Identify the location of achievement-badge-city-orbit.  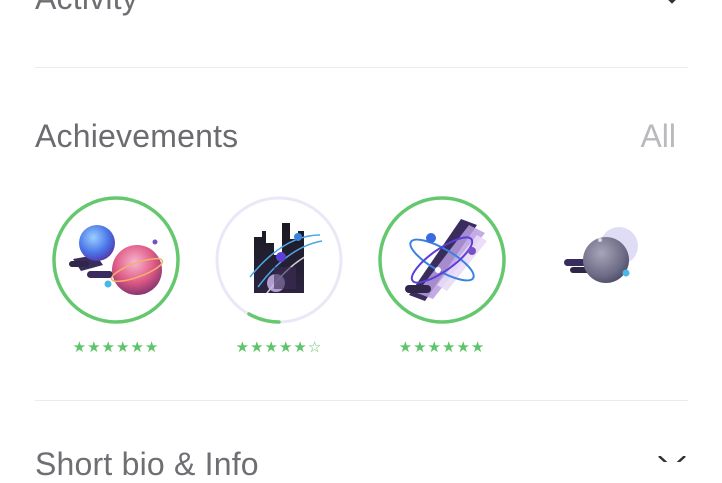
(279, 260).